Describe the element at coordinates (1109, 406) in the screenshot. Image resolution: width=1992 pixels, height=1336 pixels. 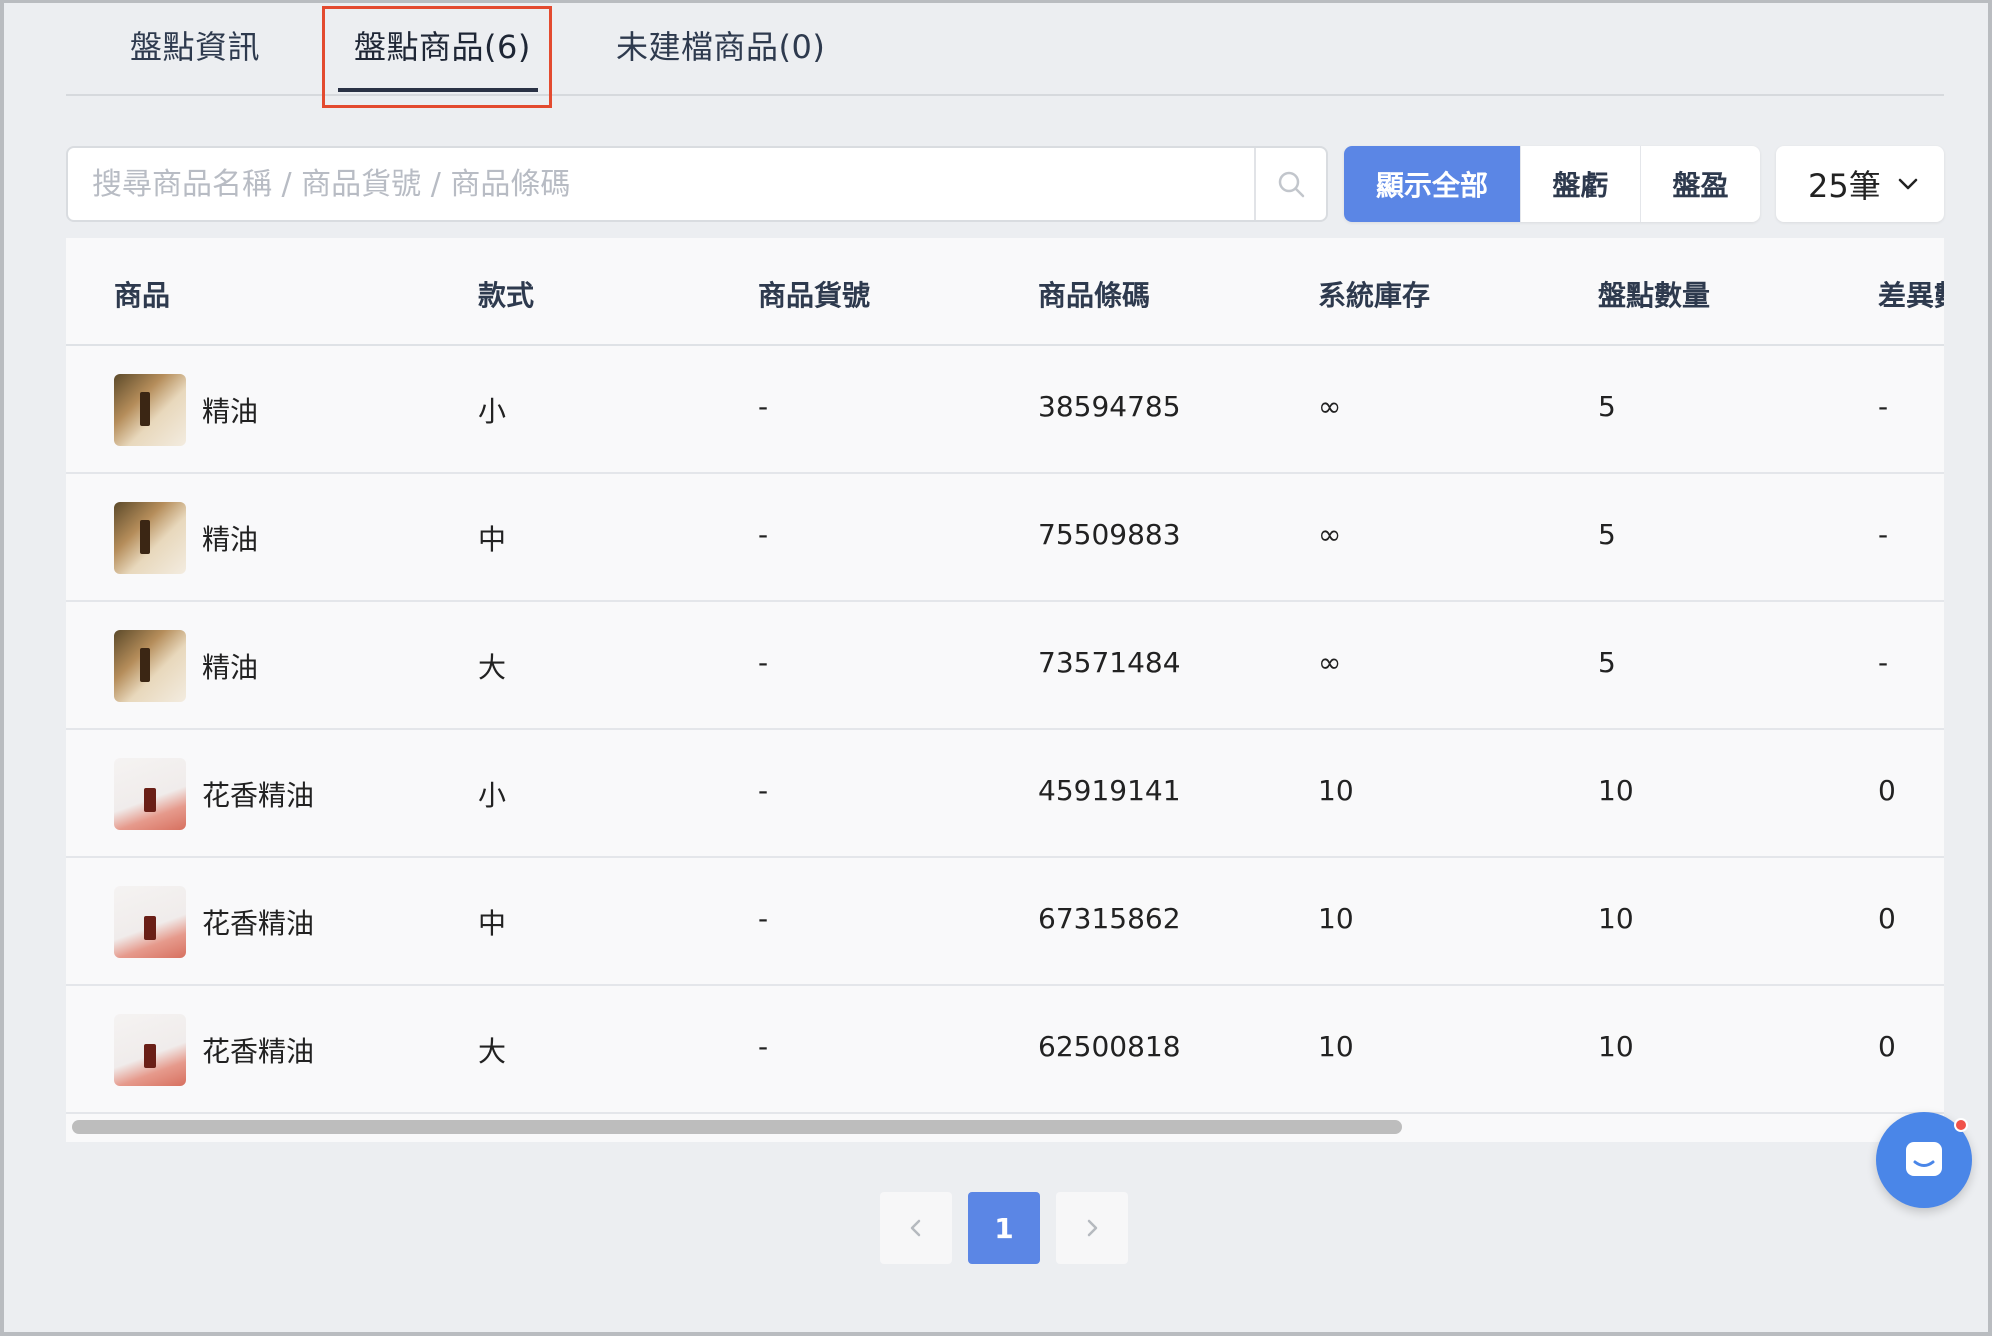
I see `product-barcode: 38594785` at that location.